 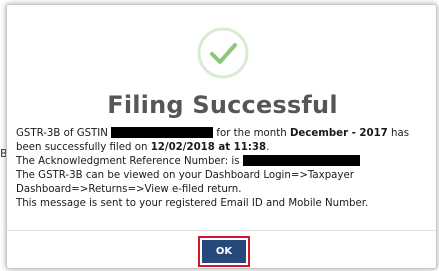 I want to click on message-line-3: The Acknowledgment Reference Number: is, so click(x=221, y=162).